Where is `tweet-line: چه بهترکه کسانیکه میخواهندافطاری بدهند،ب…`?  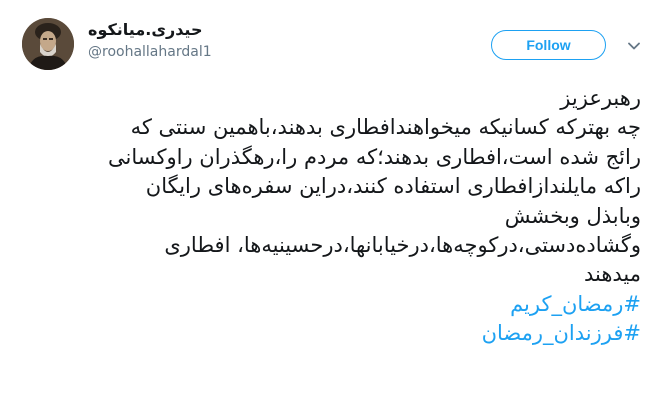
tweet-line: چه بهترکه کسانیکه میخواهندافطاری بدهند،ب… is located at coordinates (385, 127).